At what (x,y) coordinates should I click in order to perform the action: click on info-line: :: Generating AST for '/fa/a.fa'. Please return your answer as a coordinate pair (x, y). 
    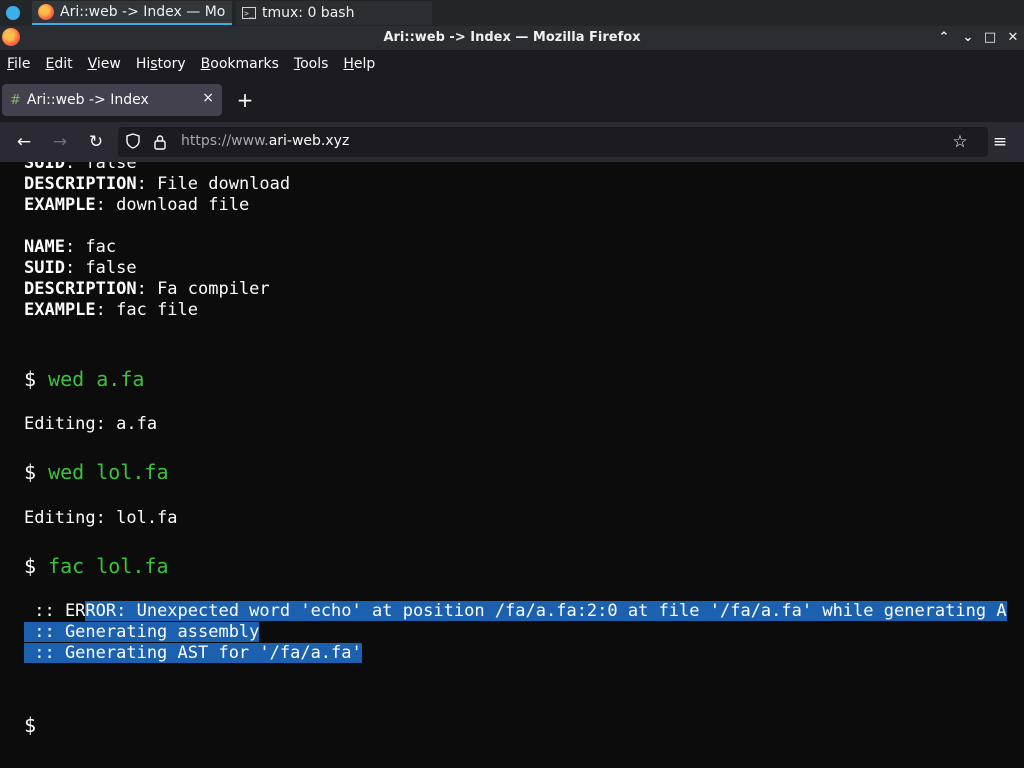
    Looking at the image, I should click on (193, 653).